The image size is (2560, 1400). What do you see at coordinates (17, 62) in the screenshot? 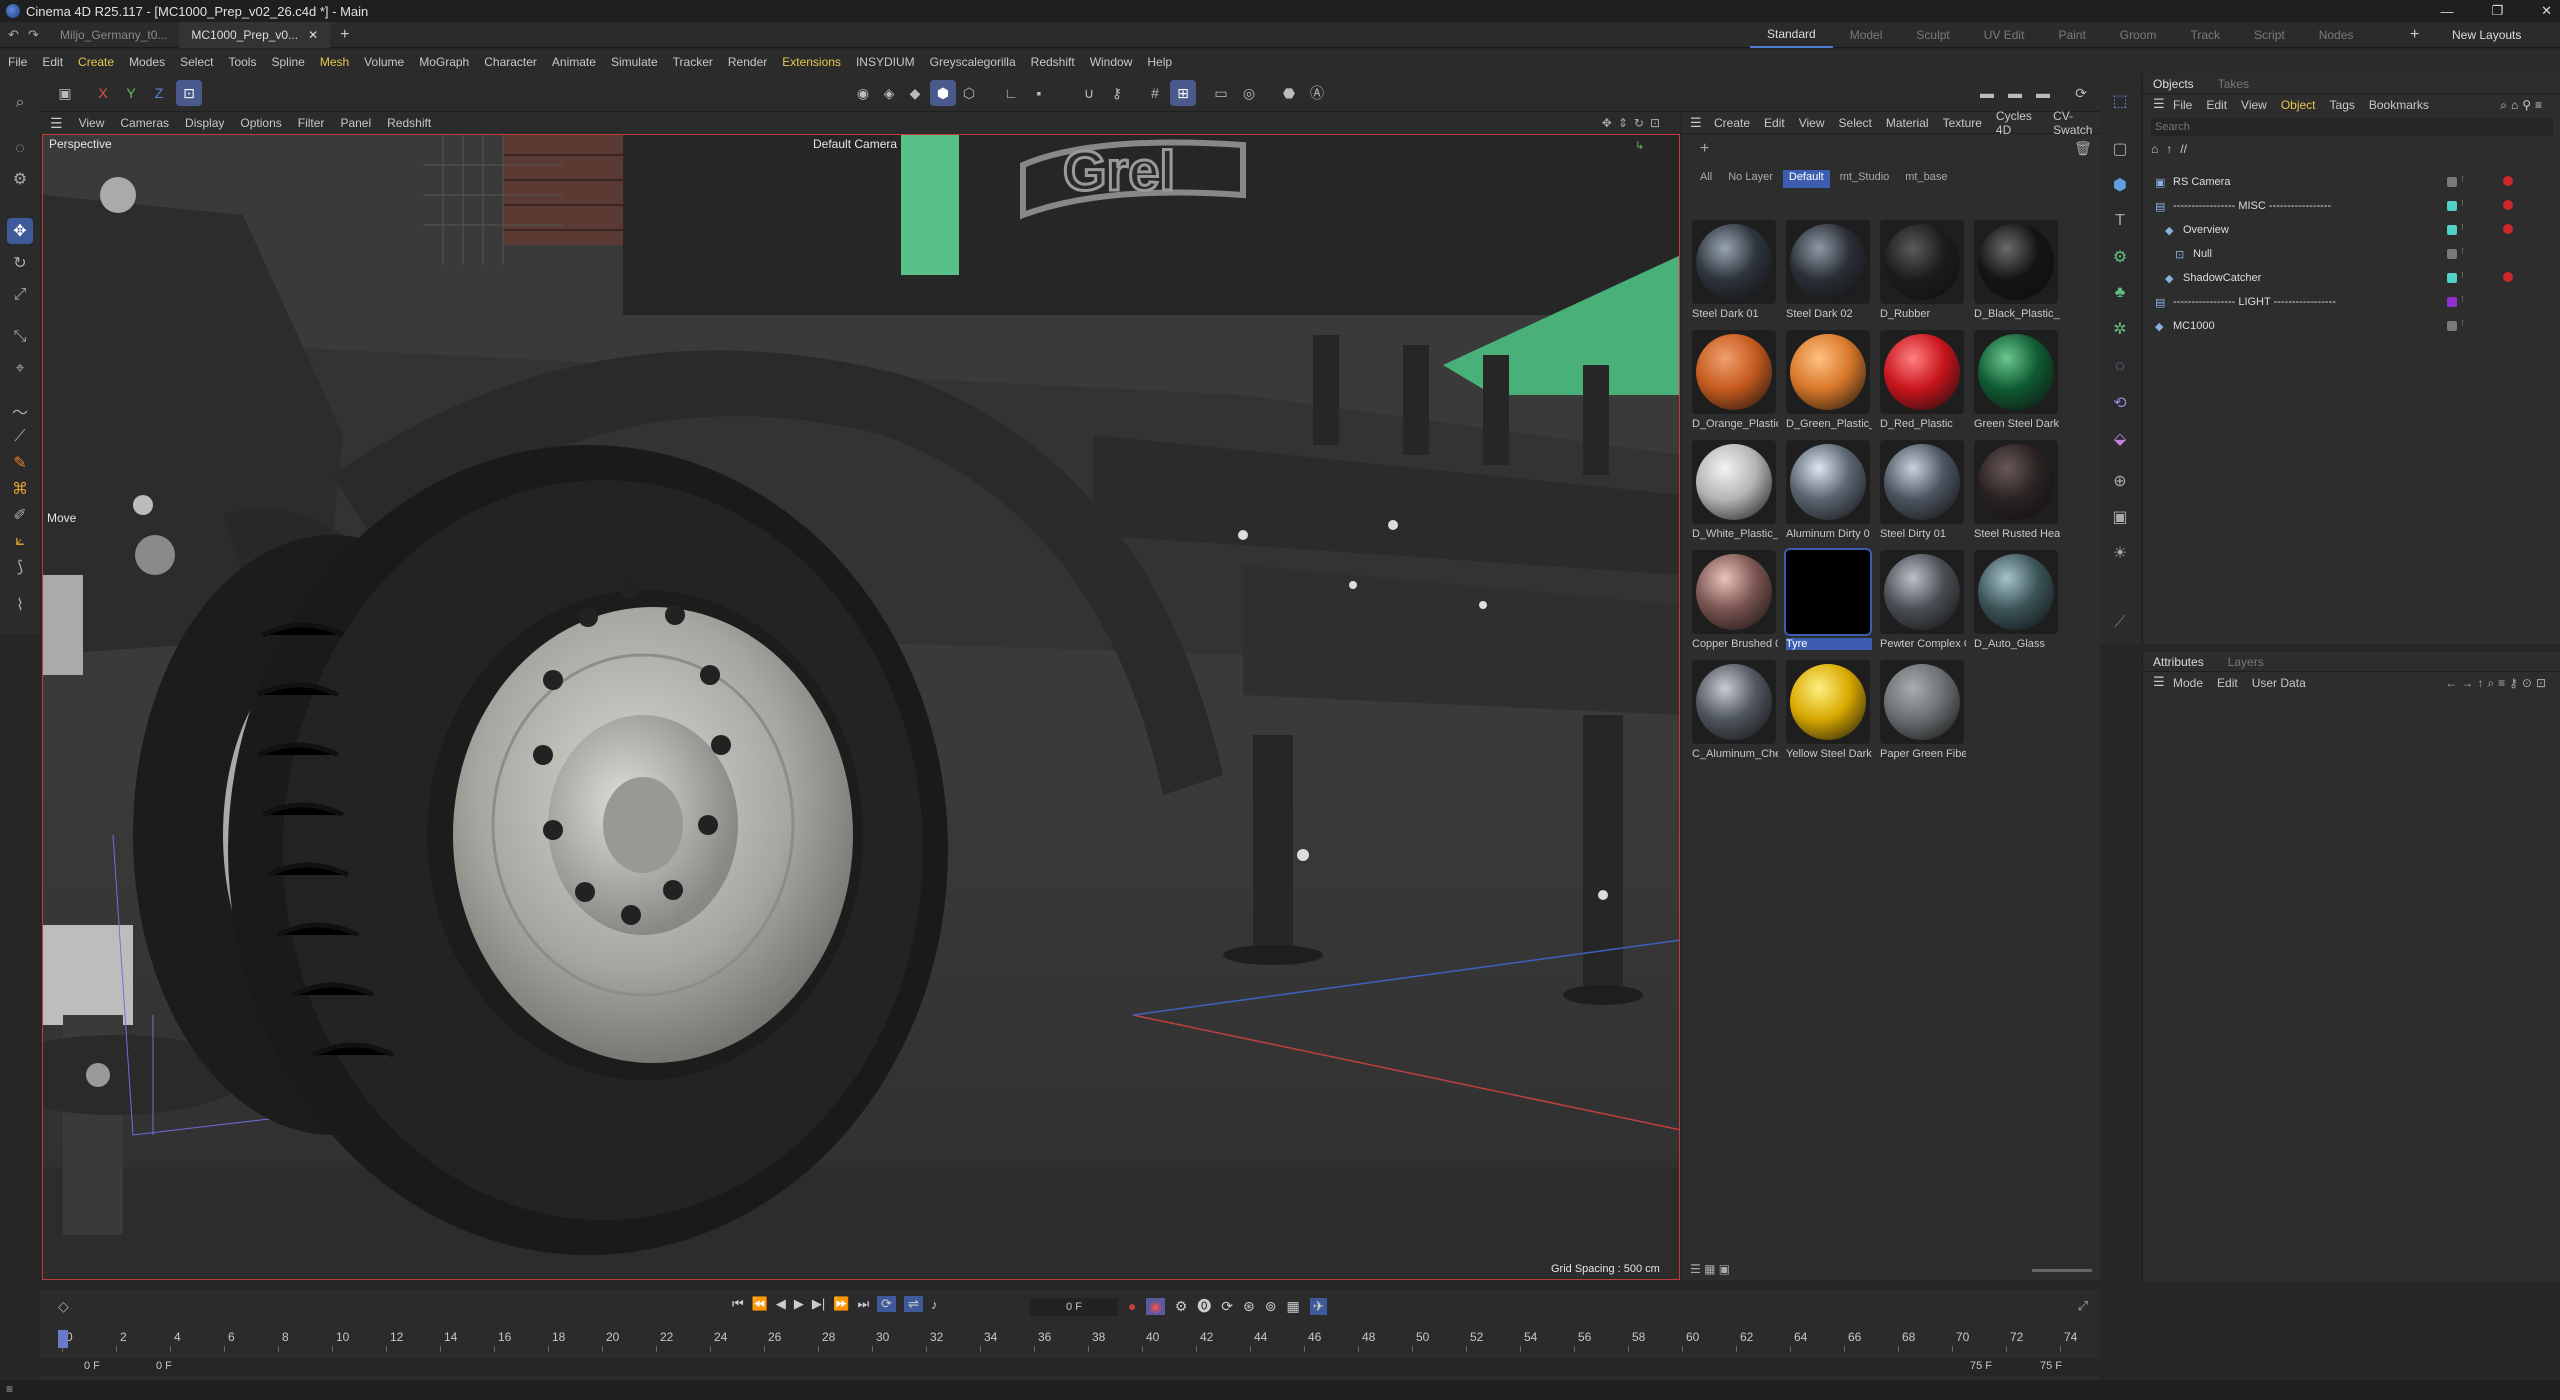
I see `menu-file: File` at bounding box center [17, 62].